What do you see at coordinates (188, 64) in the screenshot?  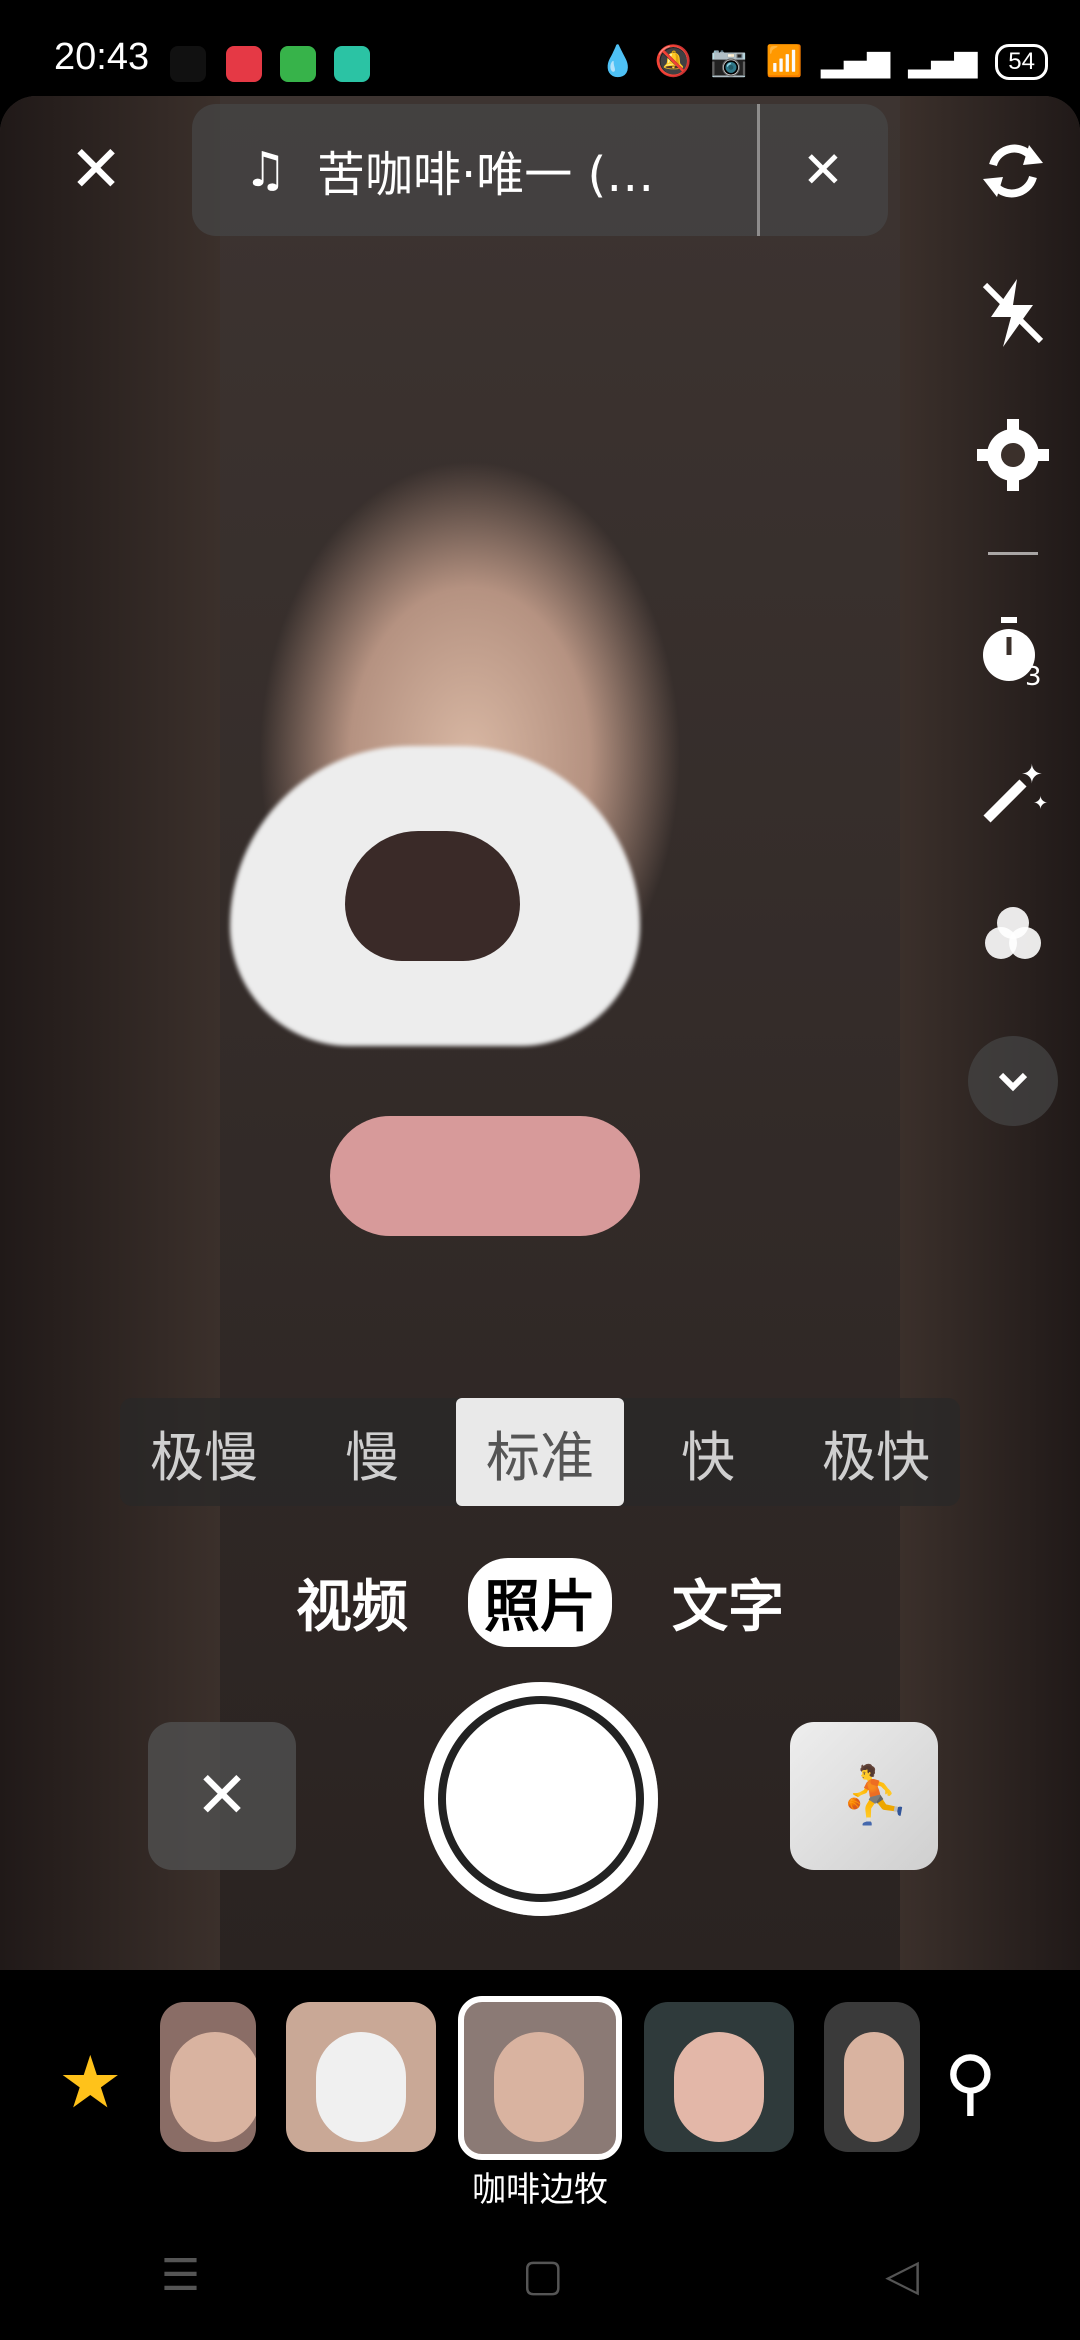 I see `tiktok-app-icon` at bounding box center [188, 64].